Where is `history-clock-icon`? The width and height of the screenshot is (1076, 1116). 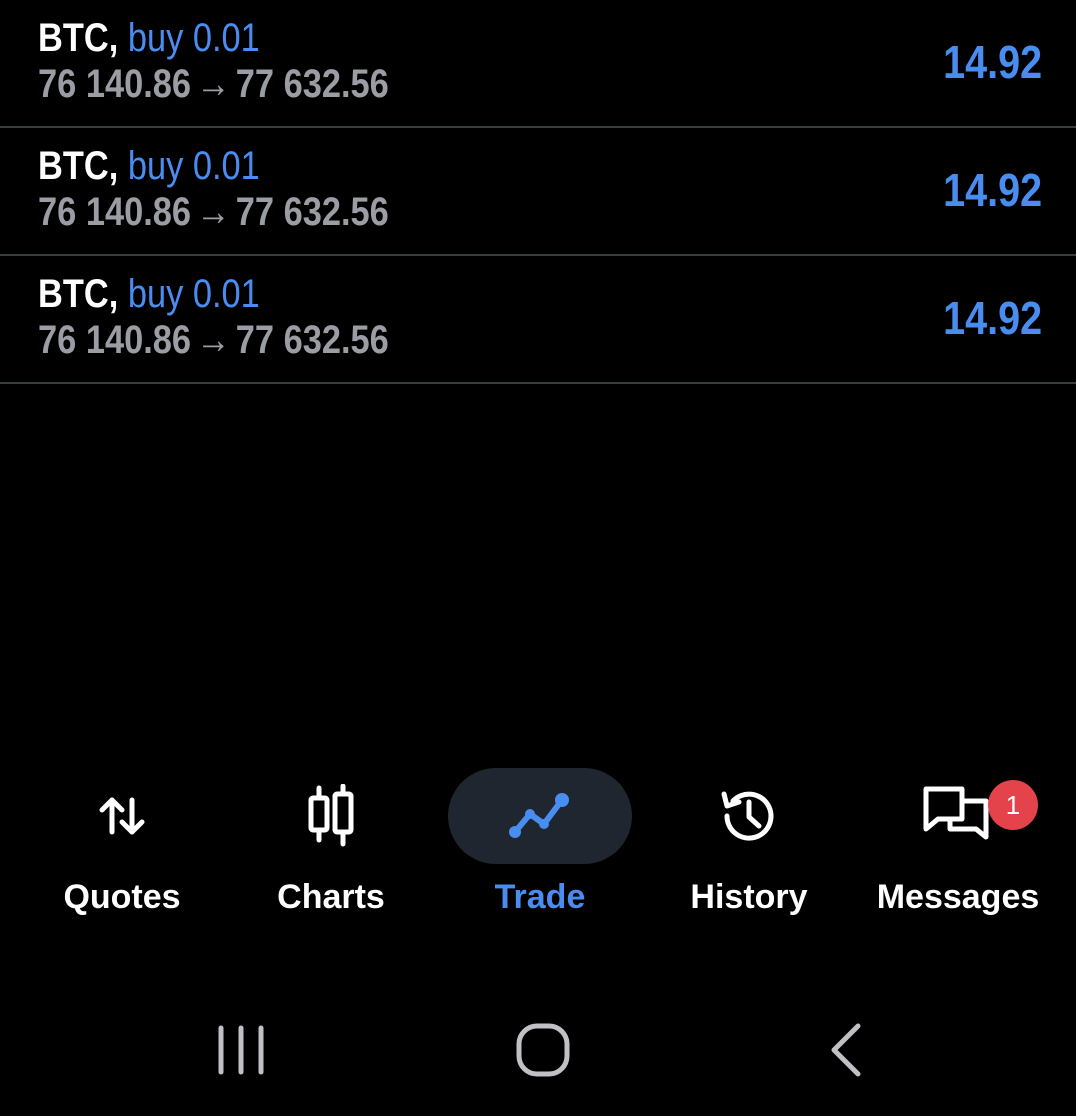 history-clock-icon is located at coordinates (747, 816).